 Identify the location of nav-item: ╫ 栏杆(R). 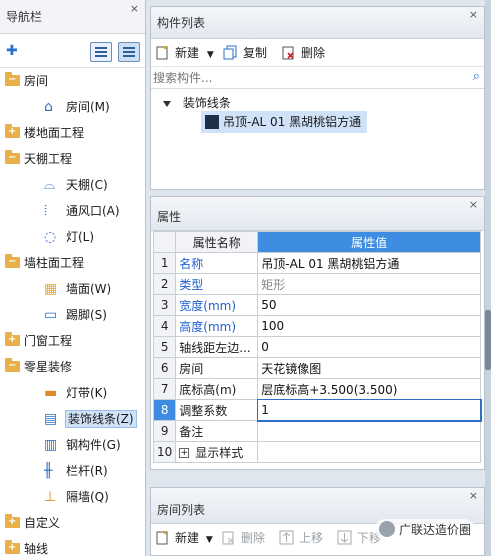
(72, 471).